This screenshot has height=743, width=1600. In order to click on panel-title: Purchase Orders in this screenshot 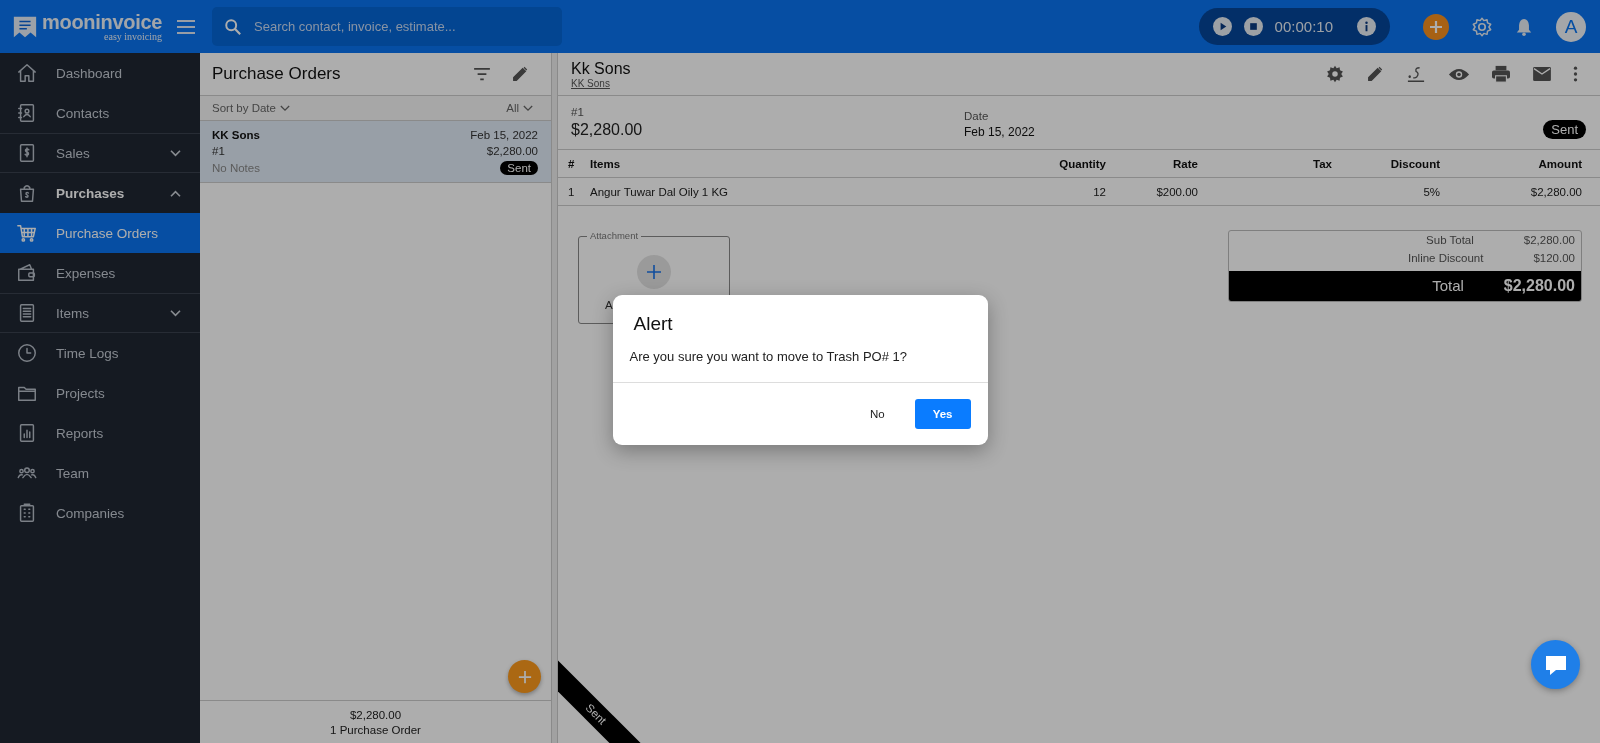, I will do `click(277, 74)`.